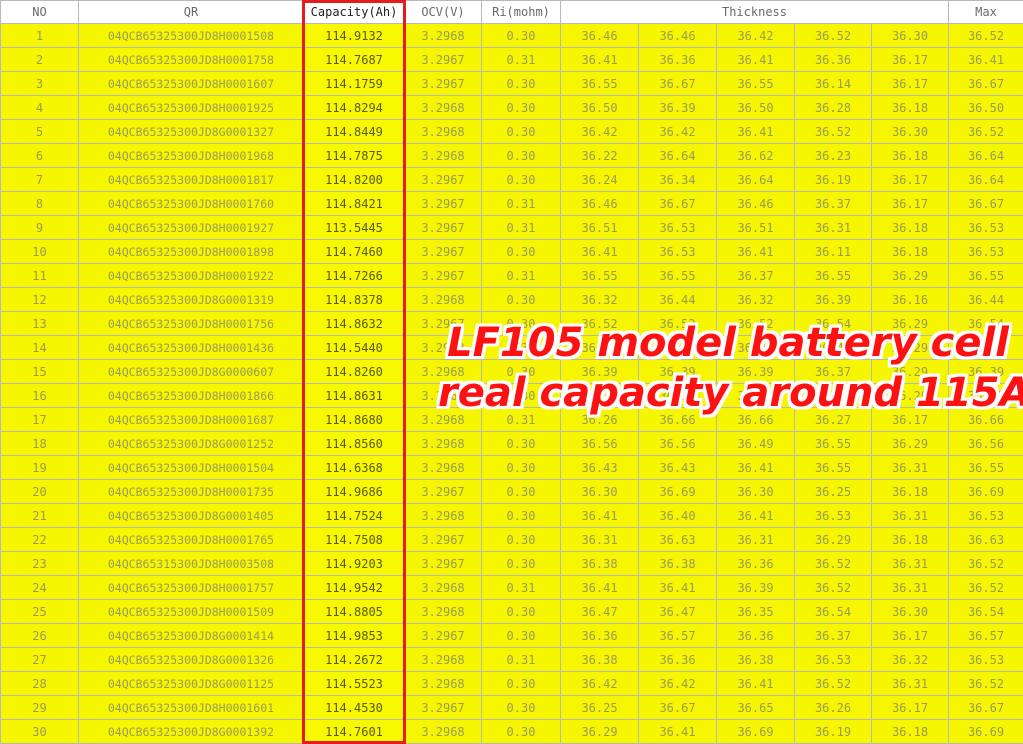 This screenshot has height=744, width=1023. Describe the element at coordinates (677, 611) in the screenshot. I see `cell-thickness-2: 36.47` at that location.